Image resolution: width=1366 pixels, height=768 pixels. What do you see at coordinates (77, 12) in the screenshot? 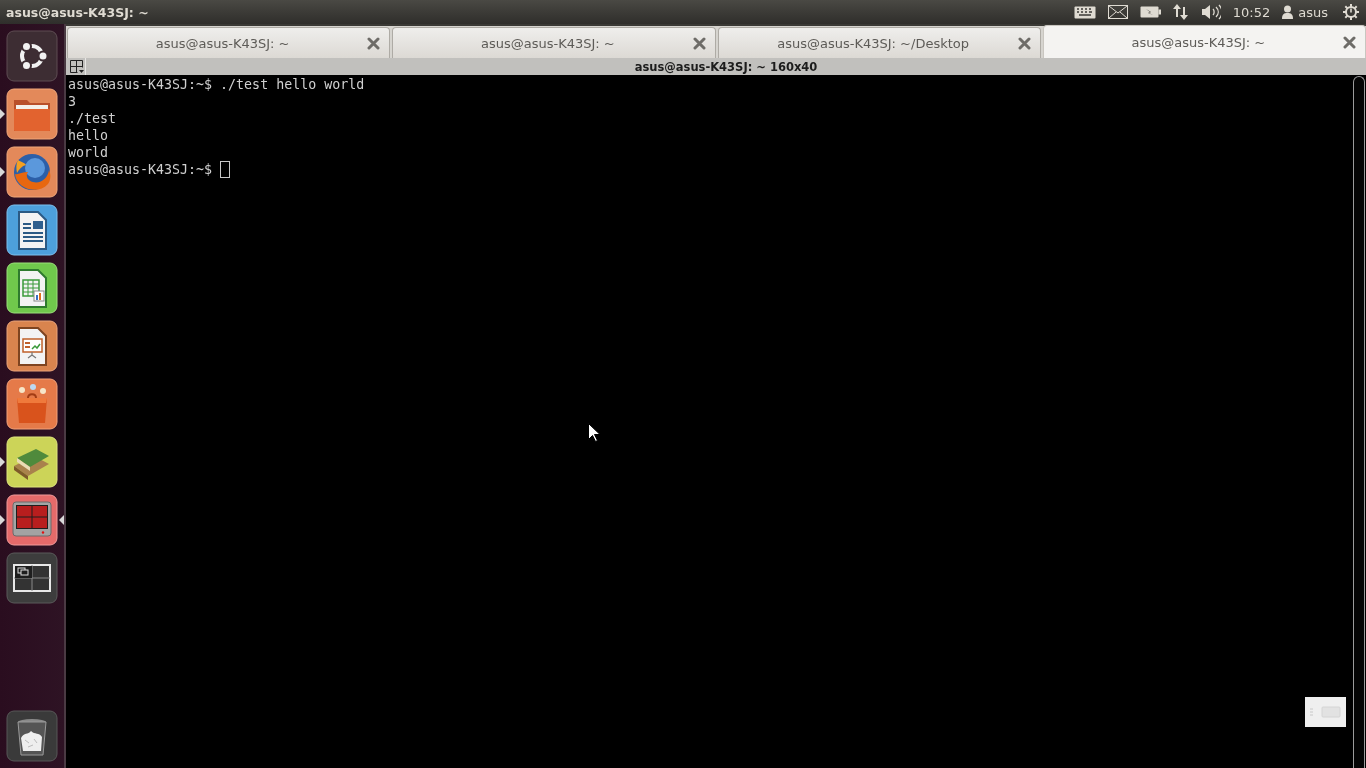
I see `window-title: asus@asus-K43SJ: ~` at bounding box center [77, 12].